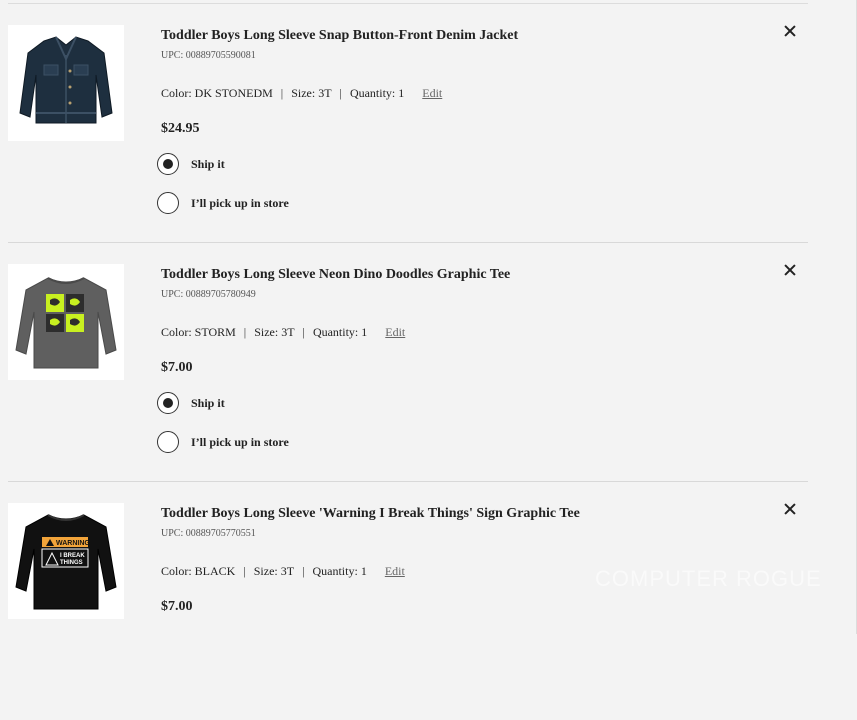 Image resolution: width=857 pixels, height=720 pixels. What do you see at coordinates (180, 128) in the screenshot?
I see `product-price: $24.95` at bounding box center [180, 128].